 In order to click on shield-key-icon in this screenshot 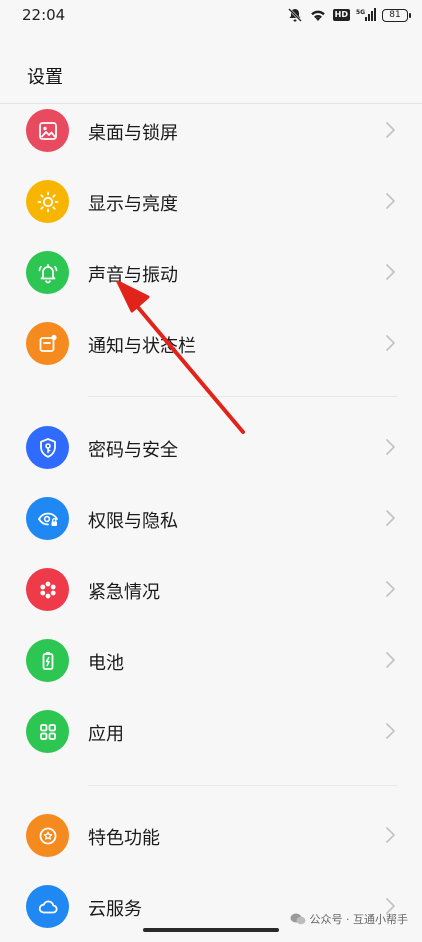, I will do `click(47, 447)`.